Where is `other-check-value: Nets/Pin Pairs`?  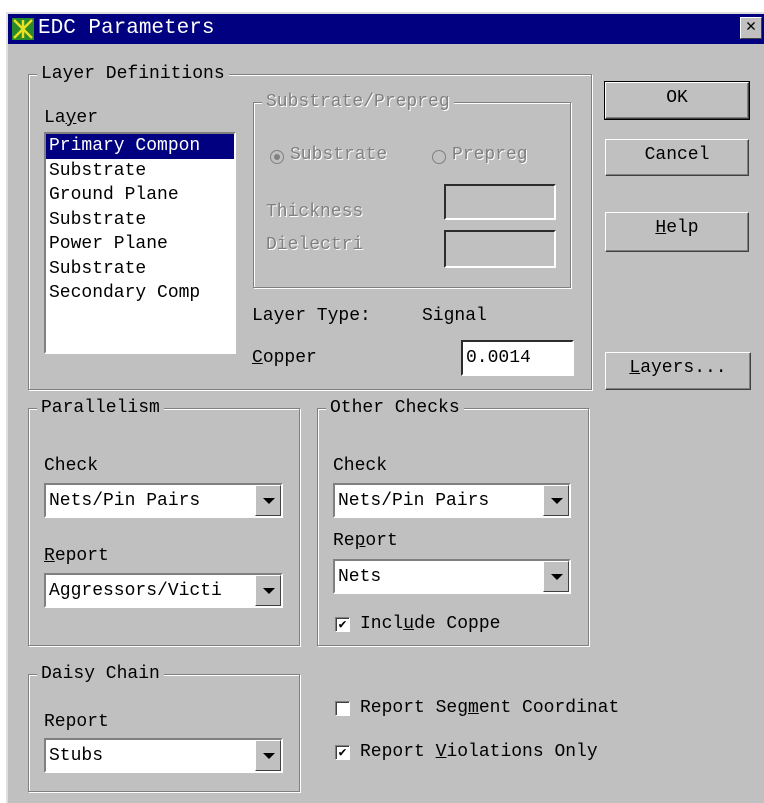
other-check-value: Nets/Pin Pairs is located at coordinates (414, 501).